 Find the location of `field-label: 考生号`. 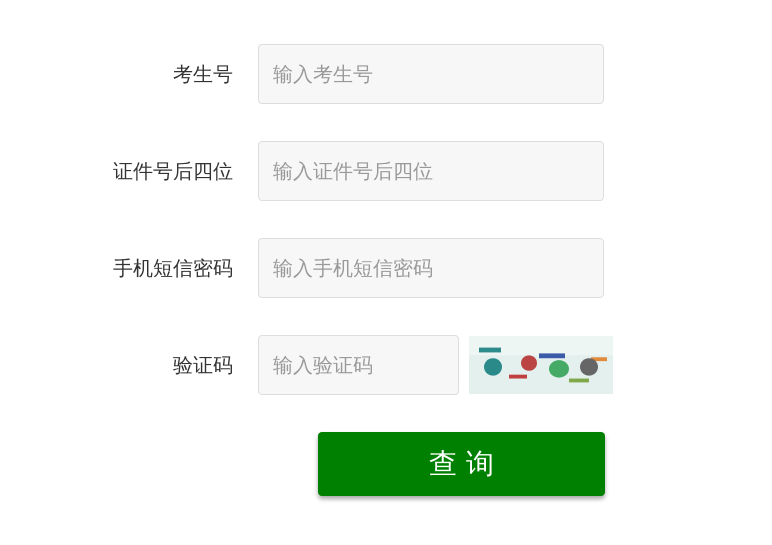

field-label: 考生号 is located at coordinates (202, 74).